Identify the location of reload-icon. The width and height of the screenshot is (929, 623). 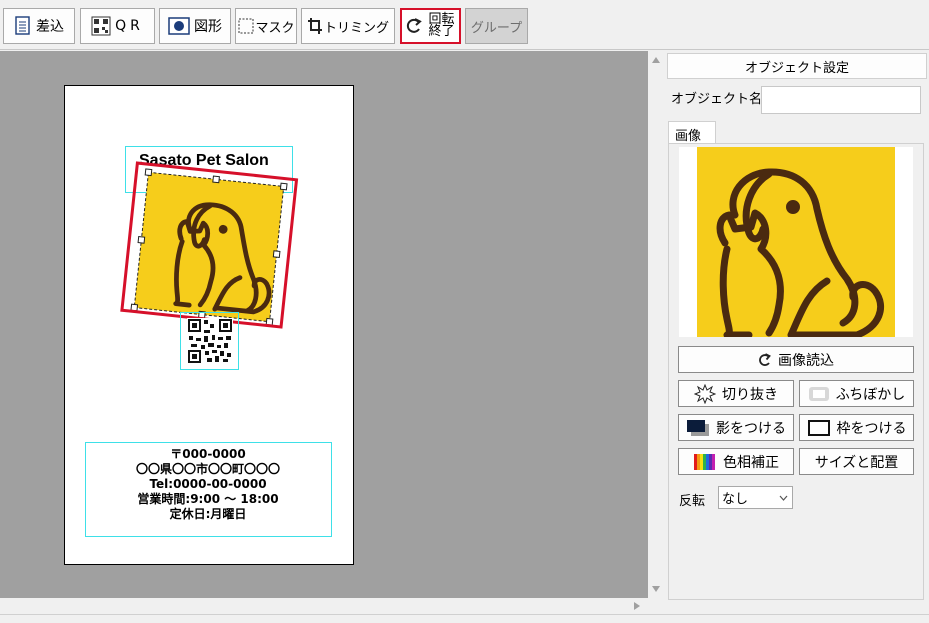
(765, 359).